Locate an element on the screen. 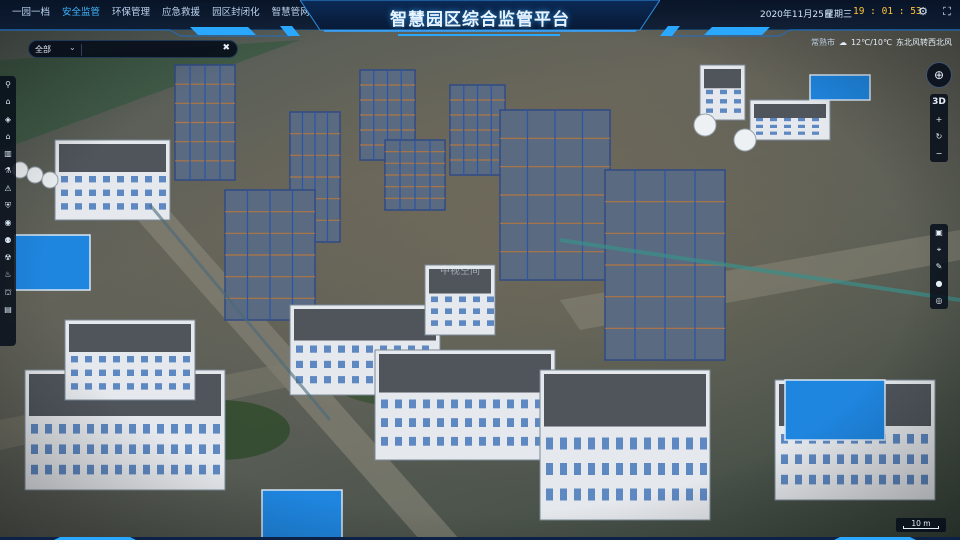 Image resolution: width=960 pixels, height=540 pixels. nav-item-safety-supervision: 安全监管 is located at coordinates (81, 13).